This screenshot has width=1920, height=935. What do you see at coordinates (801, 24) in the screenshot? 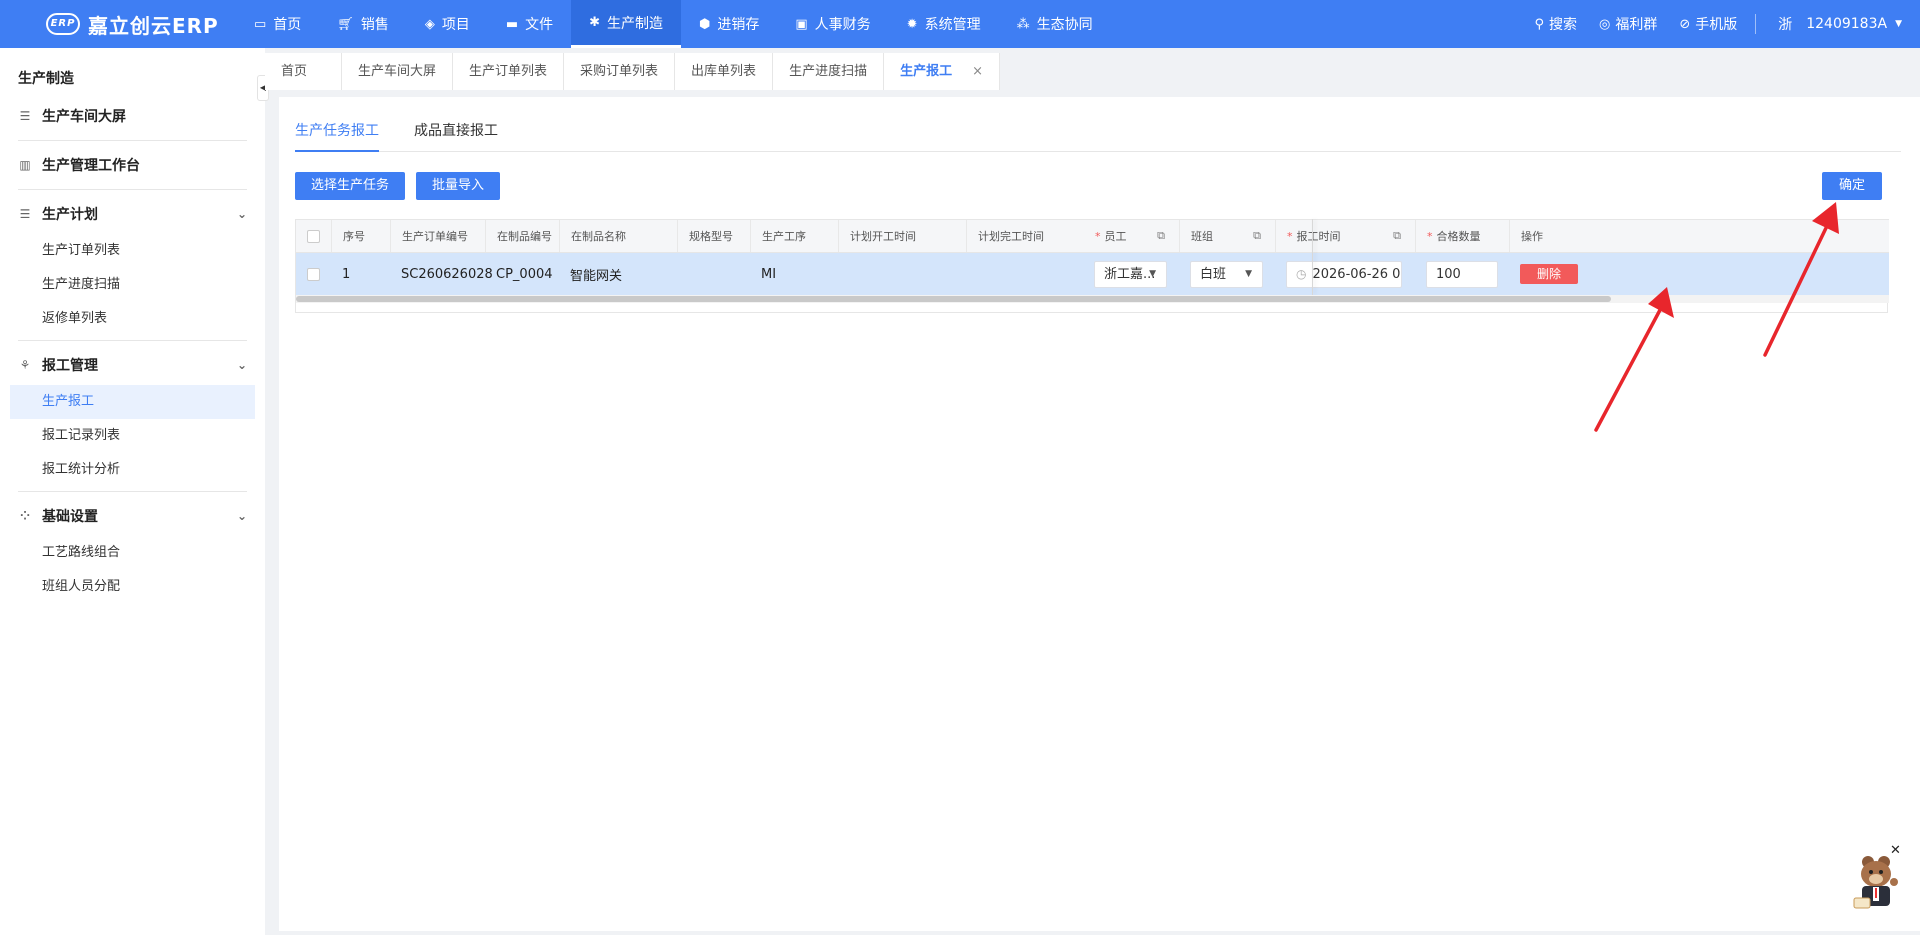
I see `finance-icon: ▣` at bounding box center [801, 24].